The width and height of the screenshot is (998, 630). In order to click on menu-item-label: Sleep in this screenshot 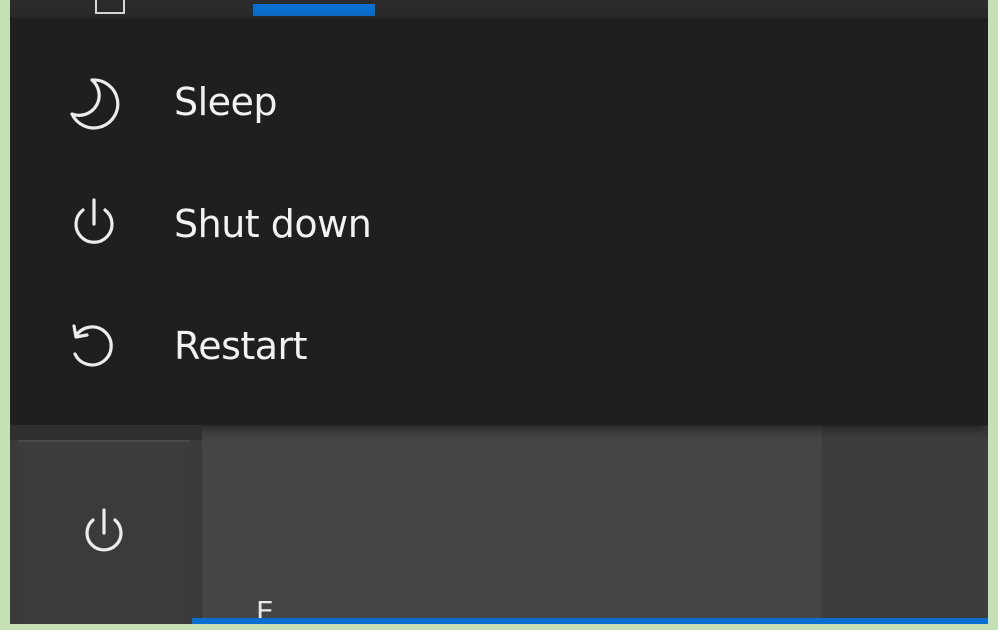, I will do `click(226, 102)`.